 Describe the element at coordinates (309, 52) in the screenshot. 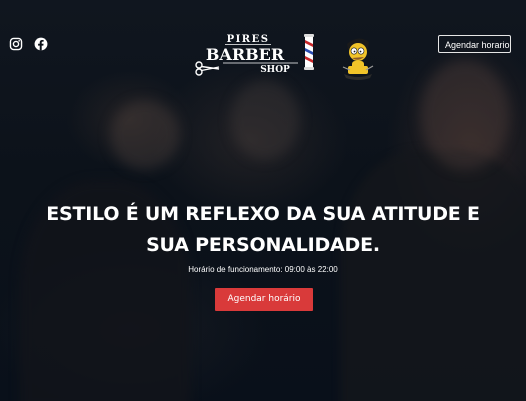

I see `barber-pole-icon` at that location.